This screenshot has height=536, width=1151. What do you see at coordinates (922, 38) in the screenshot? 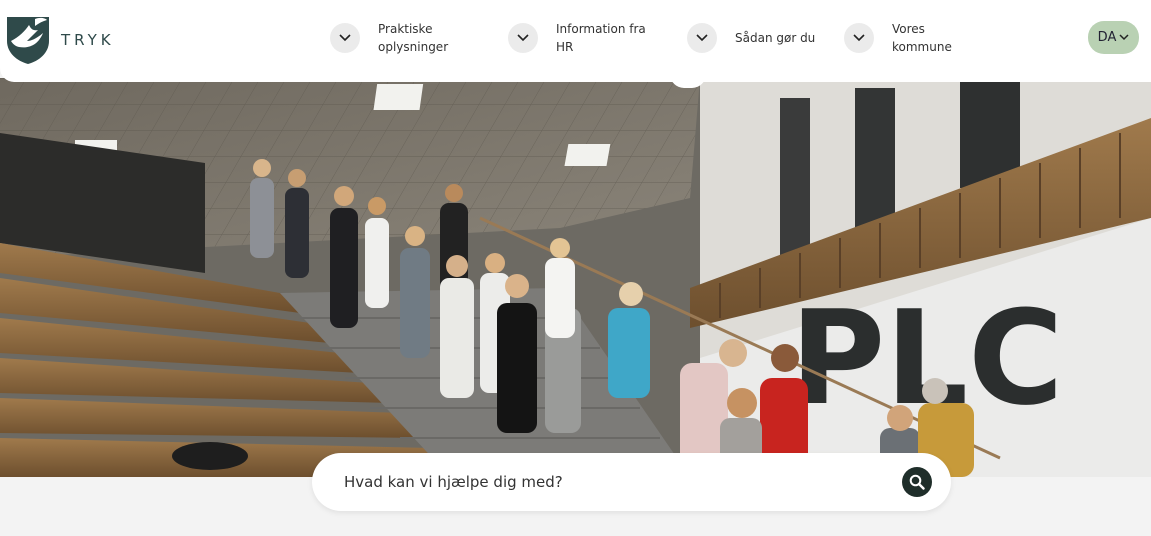
I see `nav-label: Vores kommune` at bounding box center [922, 38].